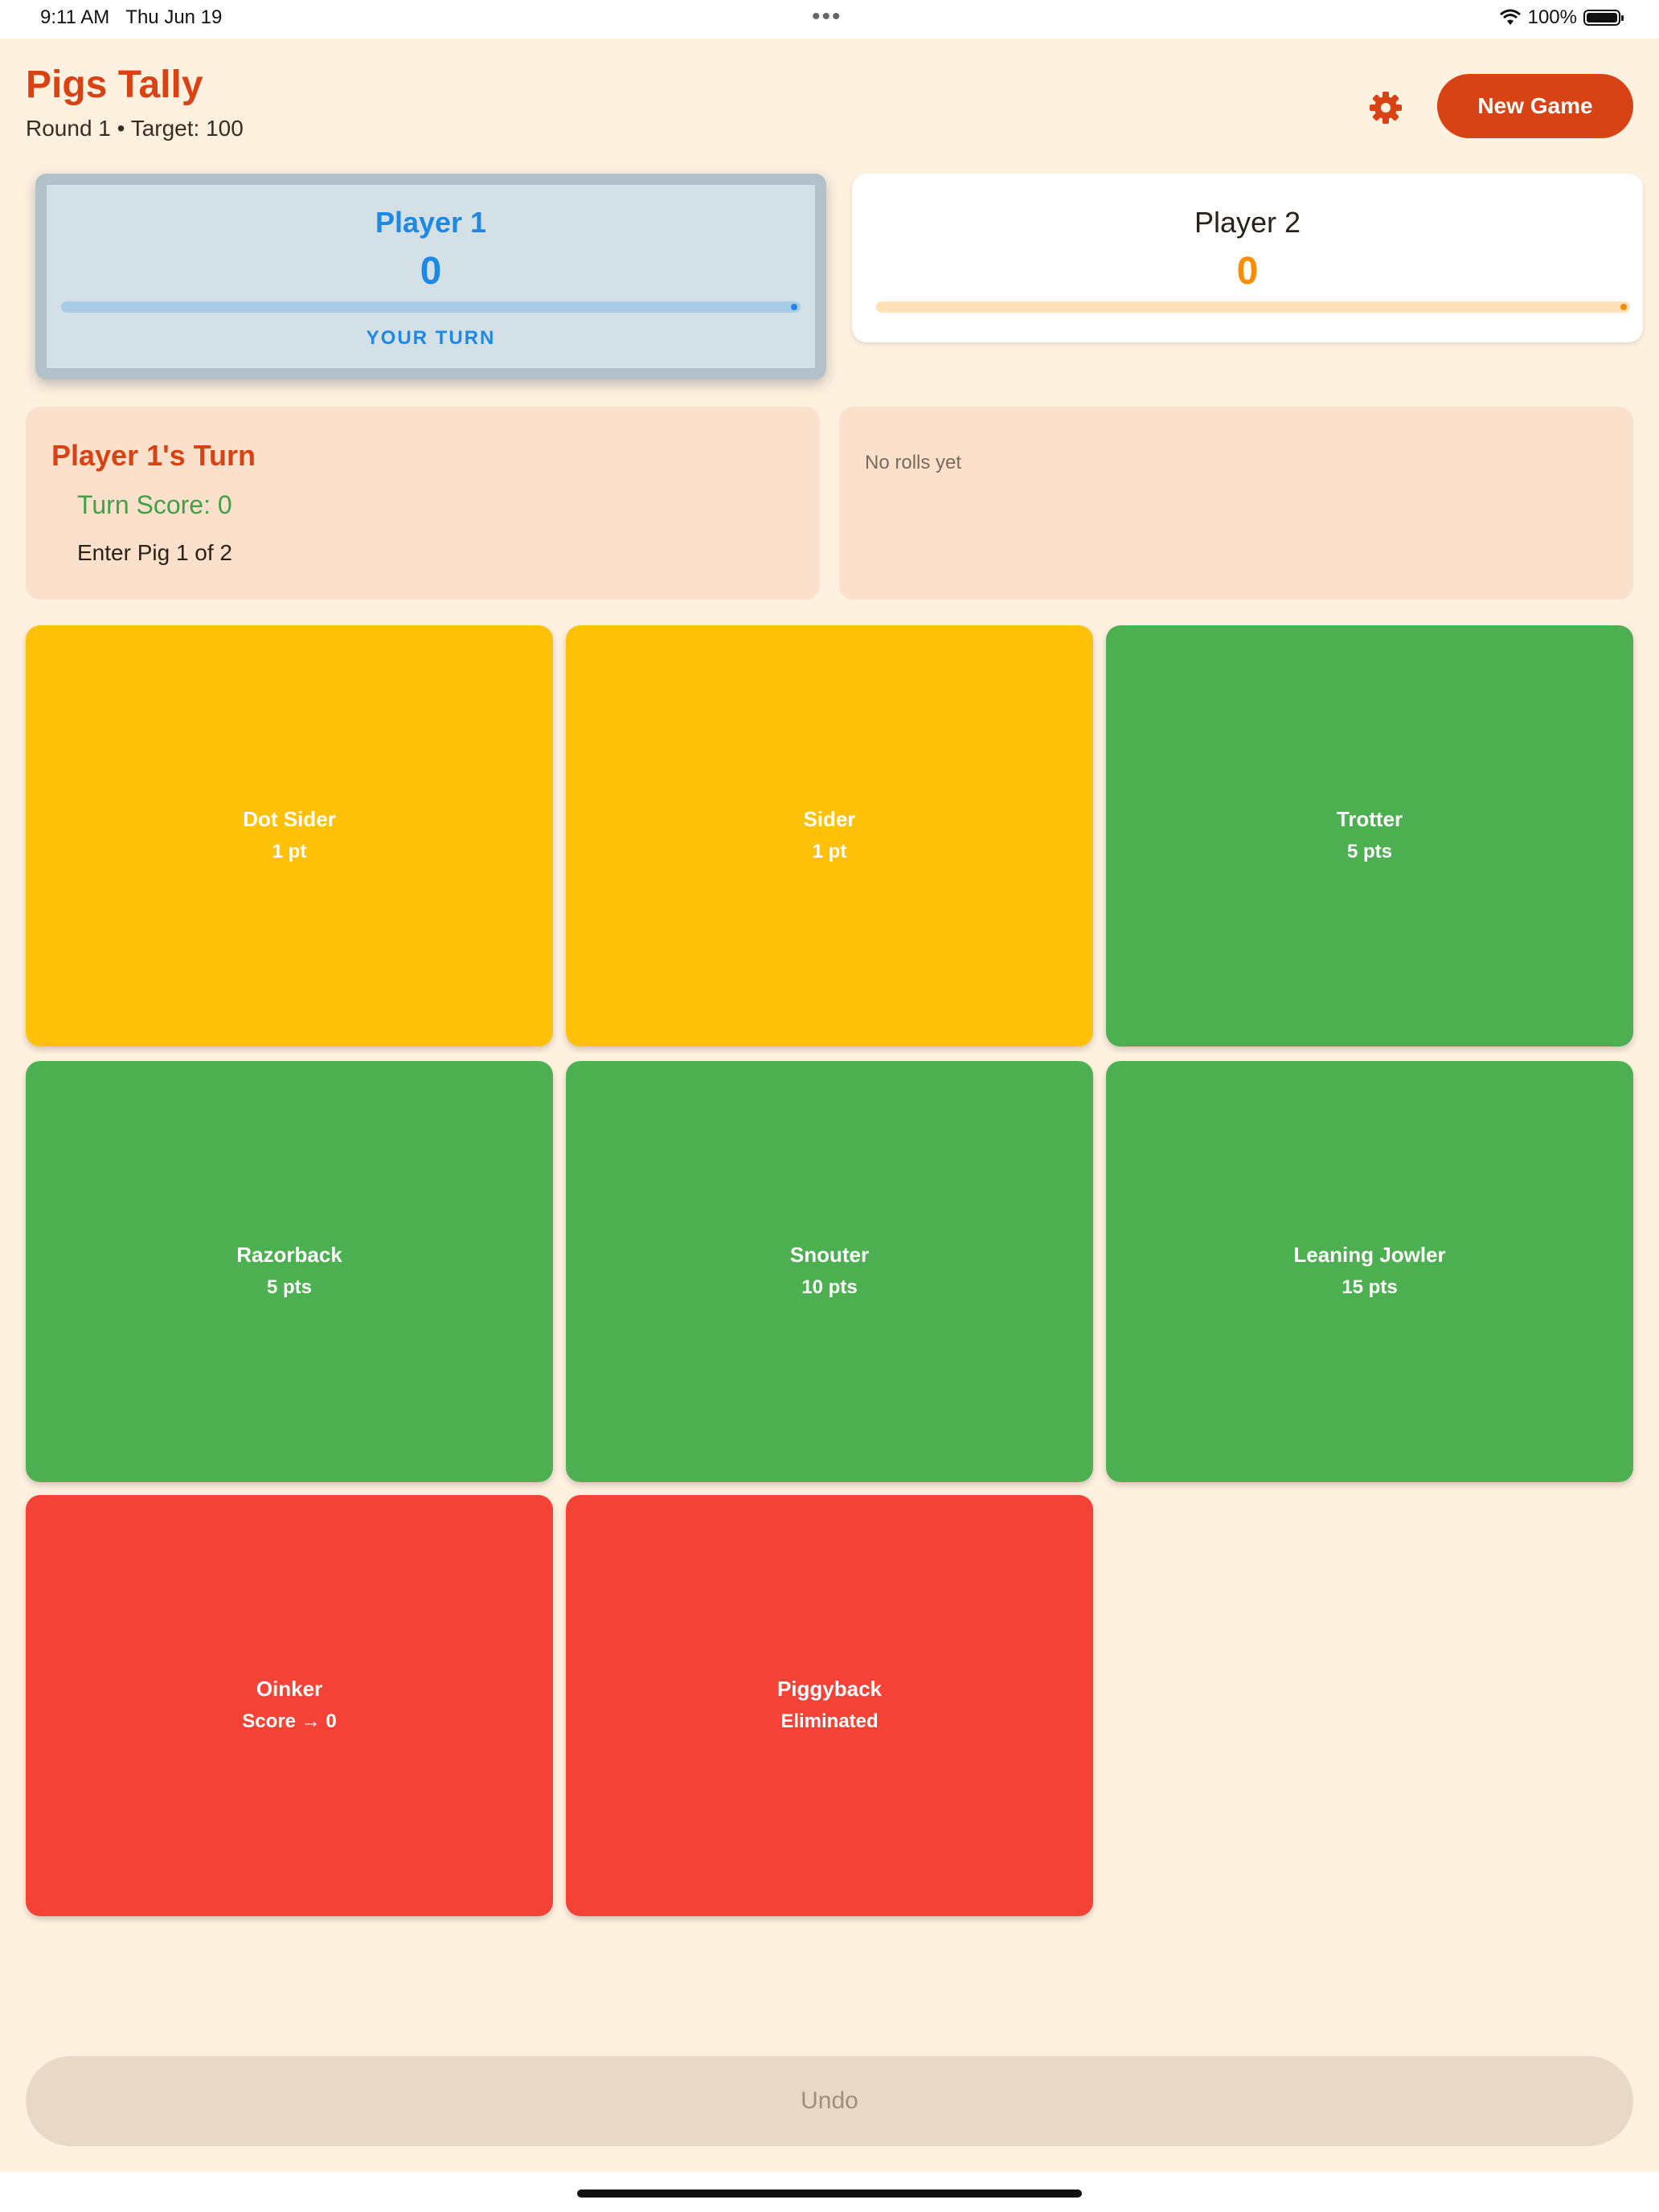 This screenshot has width=1659, height=2212. Describe the element at coordinates (829, 1287) in the screenshot. I see `position-points: 10 pts` at that location.